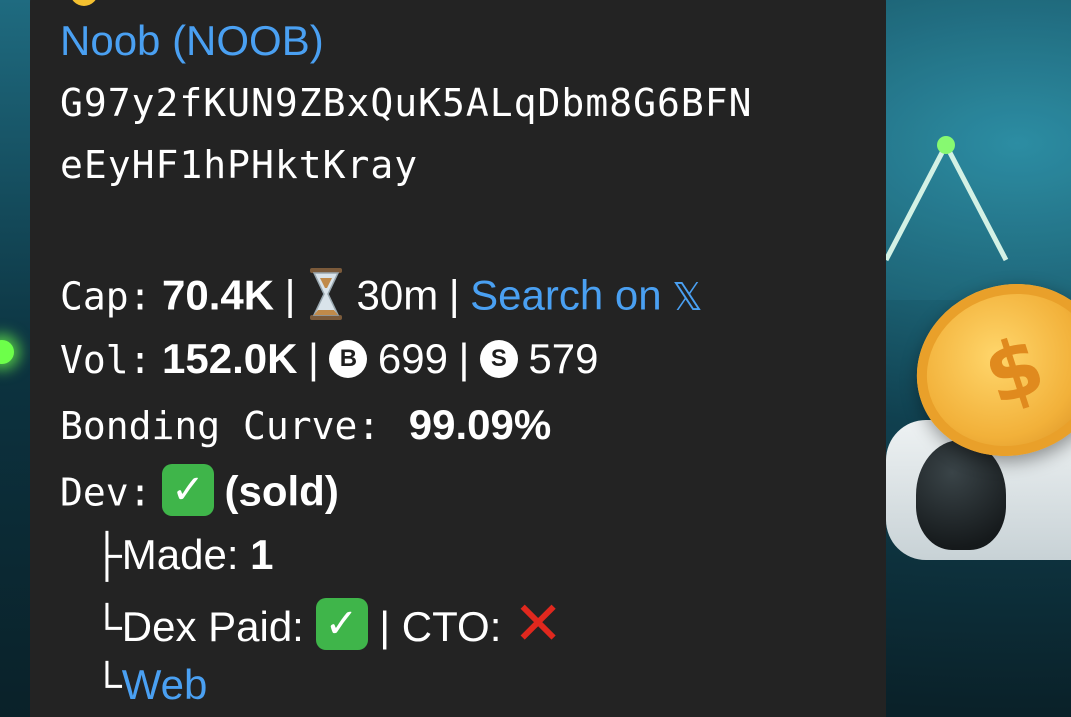 The width and height of the screenshot is (1071, 717). What do you see at coordinates (563, 358) in the screenshot?
I see `sell-count: 579` at bounding box center [563, 358].